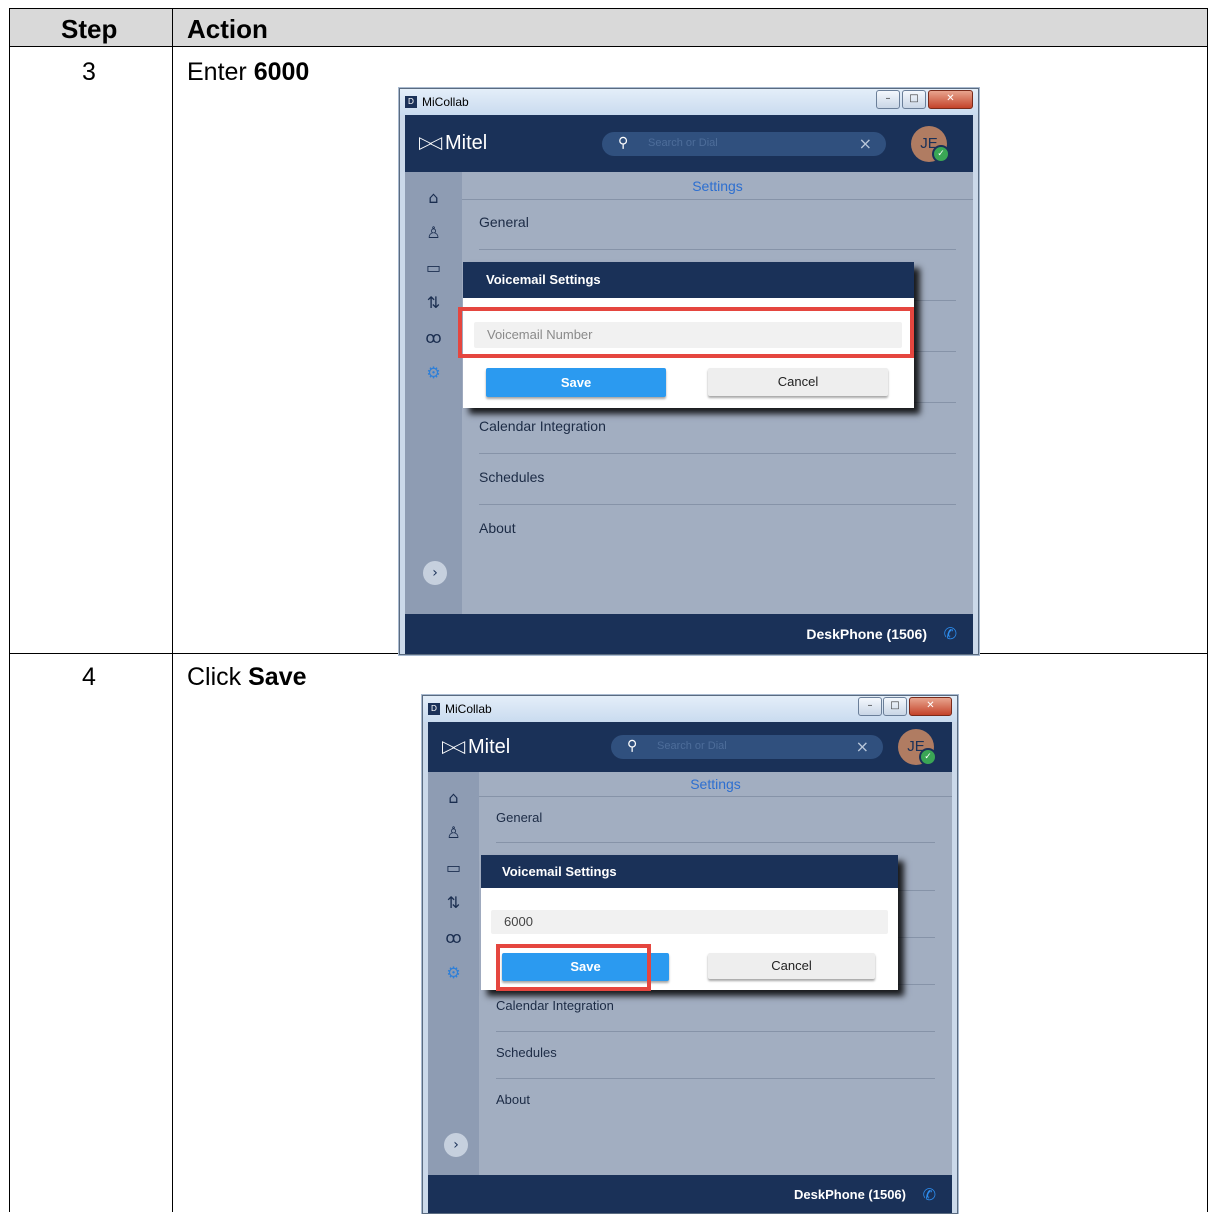  Describe the element at coordinates (89, 72) in the screenshot. I see `step-number: 3` at that location.